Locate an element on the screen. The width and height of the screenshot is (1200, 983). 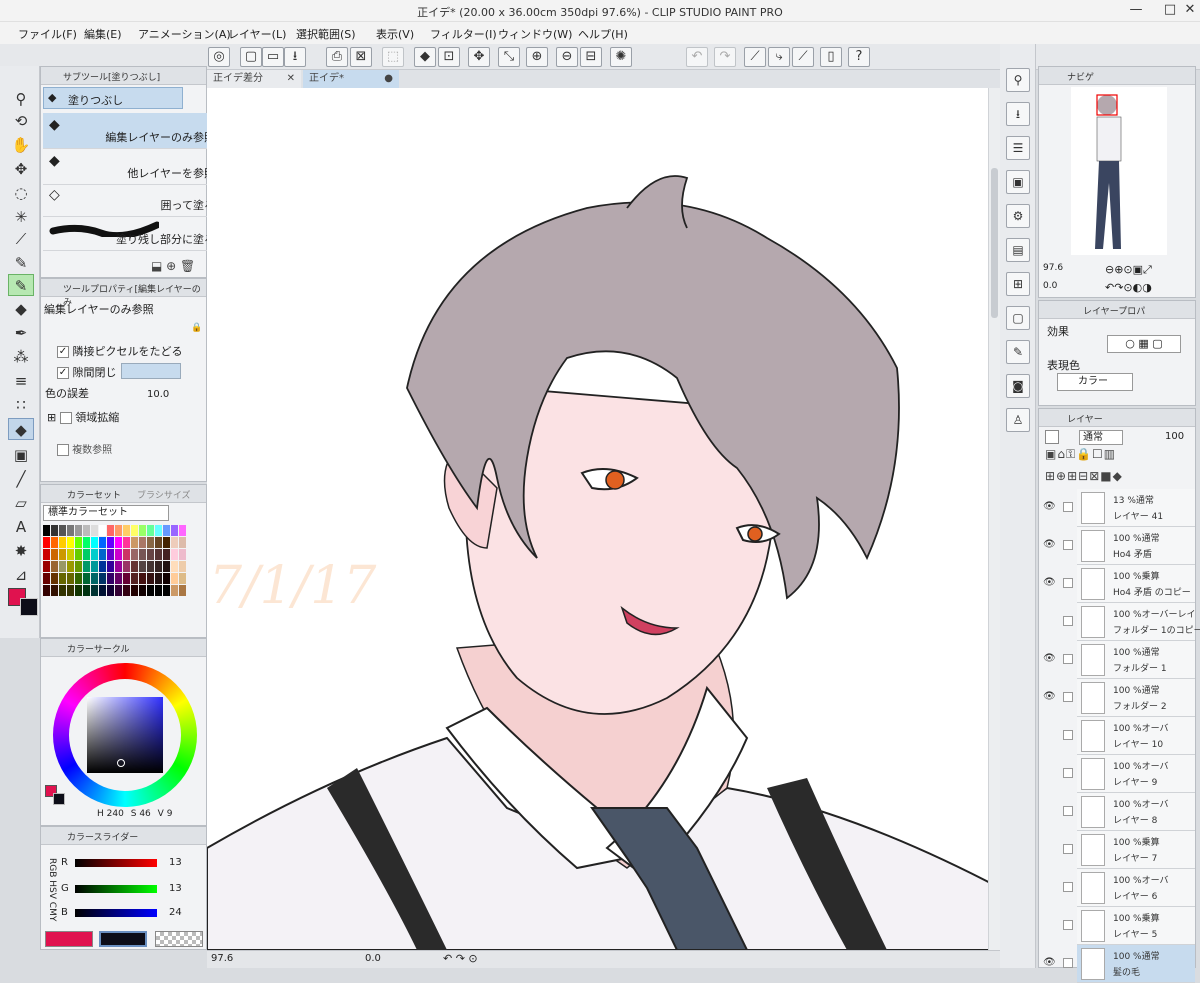
g-value: 13 is located at coordinates (175, 888).